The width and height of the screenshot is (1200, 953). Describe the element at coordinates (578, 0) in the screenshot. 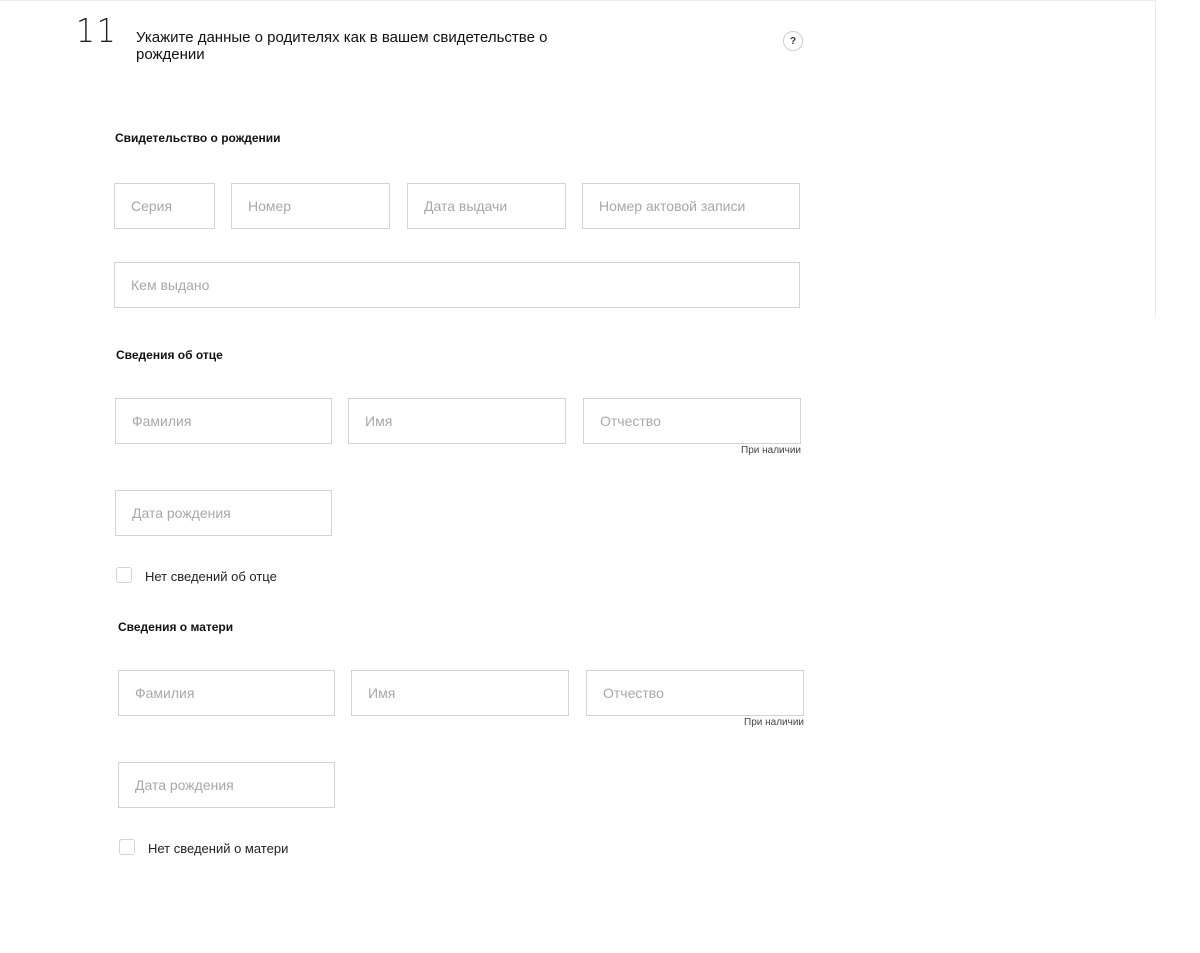

I see `top-divider` at that location.